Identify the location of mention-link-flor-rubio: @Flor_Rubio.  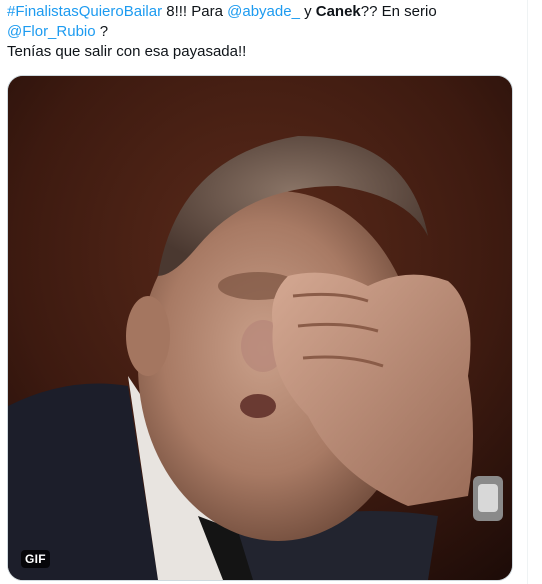
(51, 31).